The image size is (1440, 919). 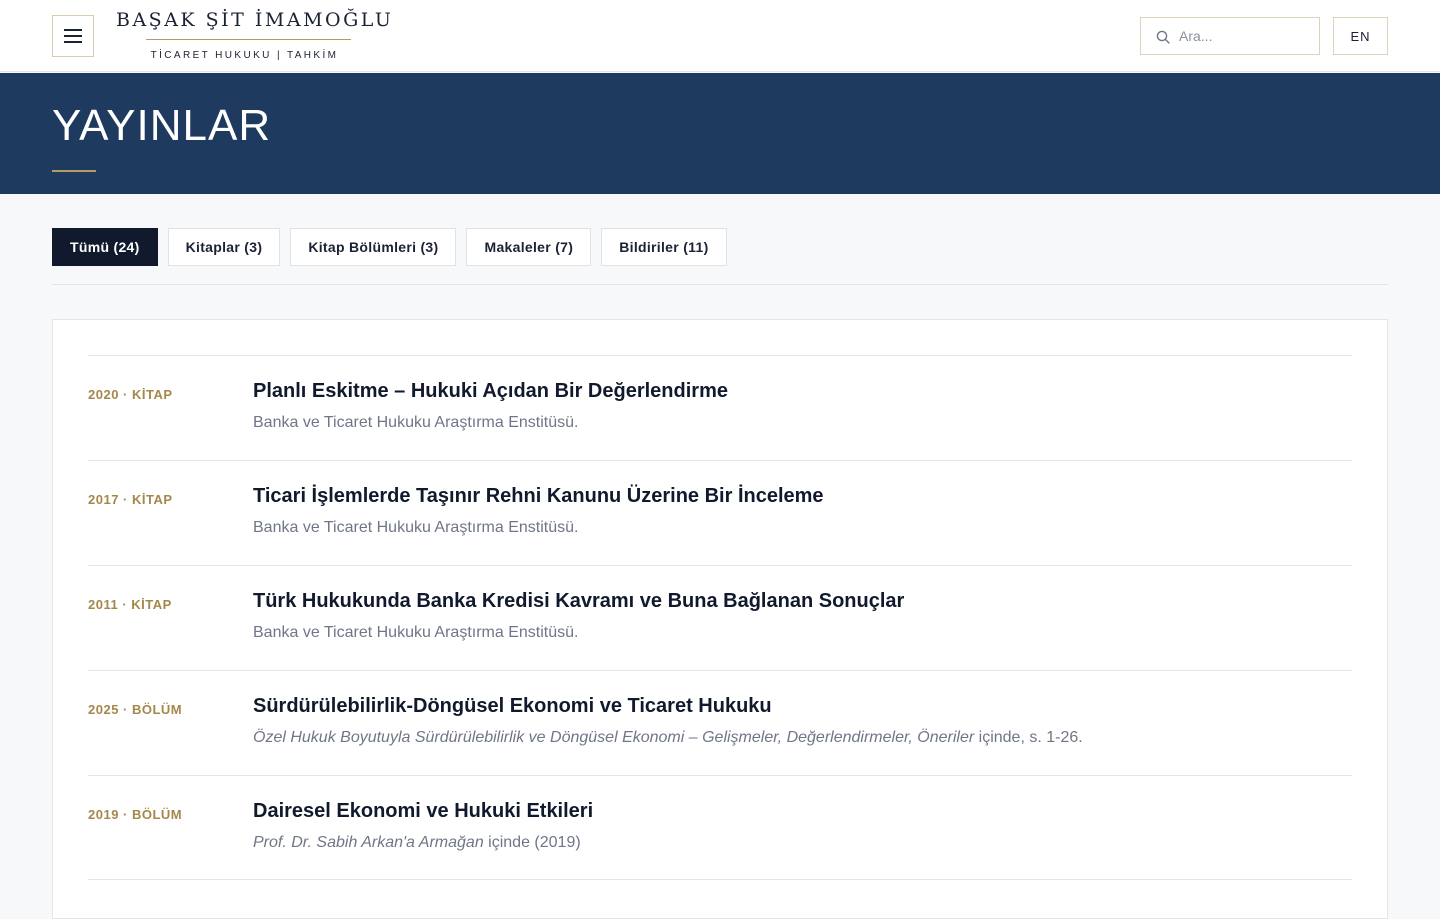 What do you see at coordinates (664, 247) in the screenshot?
I see `filter-tab-papers: Bildiriler (11)` at bounding box center [664, 247].